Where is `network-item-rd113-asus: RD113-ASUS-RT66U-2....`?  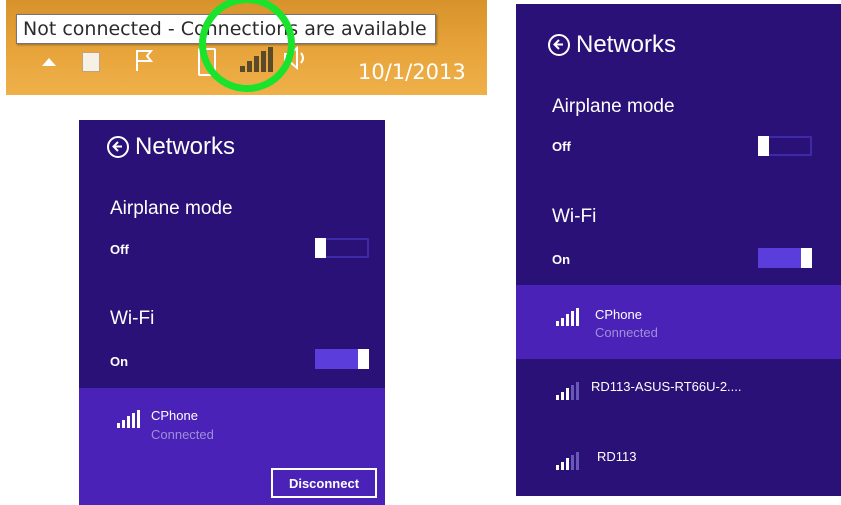 network-item-rd113-asus: RD113-ASUS-RT66U-2.... is located at coordinates (678, 392).